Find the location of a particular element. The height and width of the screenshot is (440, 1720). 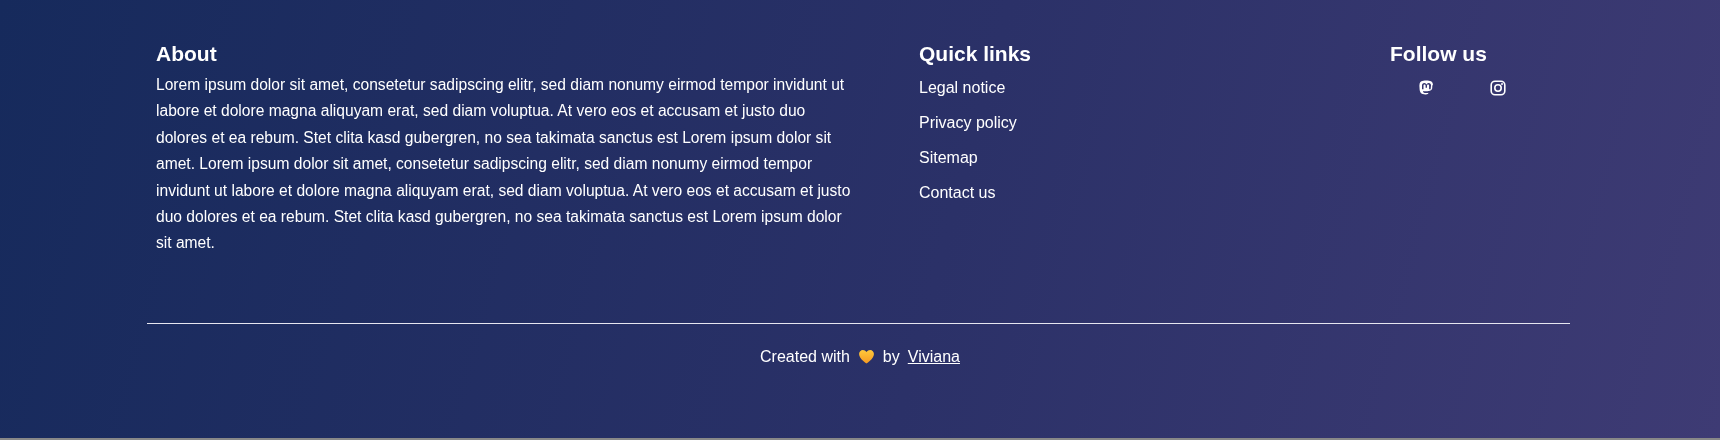

mastodon-icon is located at coordinates (1426, 88).